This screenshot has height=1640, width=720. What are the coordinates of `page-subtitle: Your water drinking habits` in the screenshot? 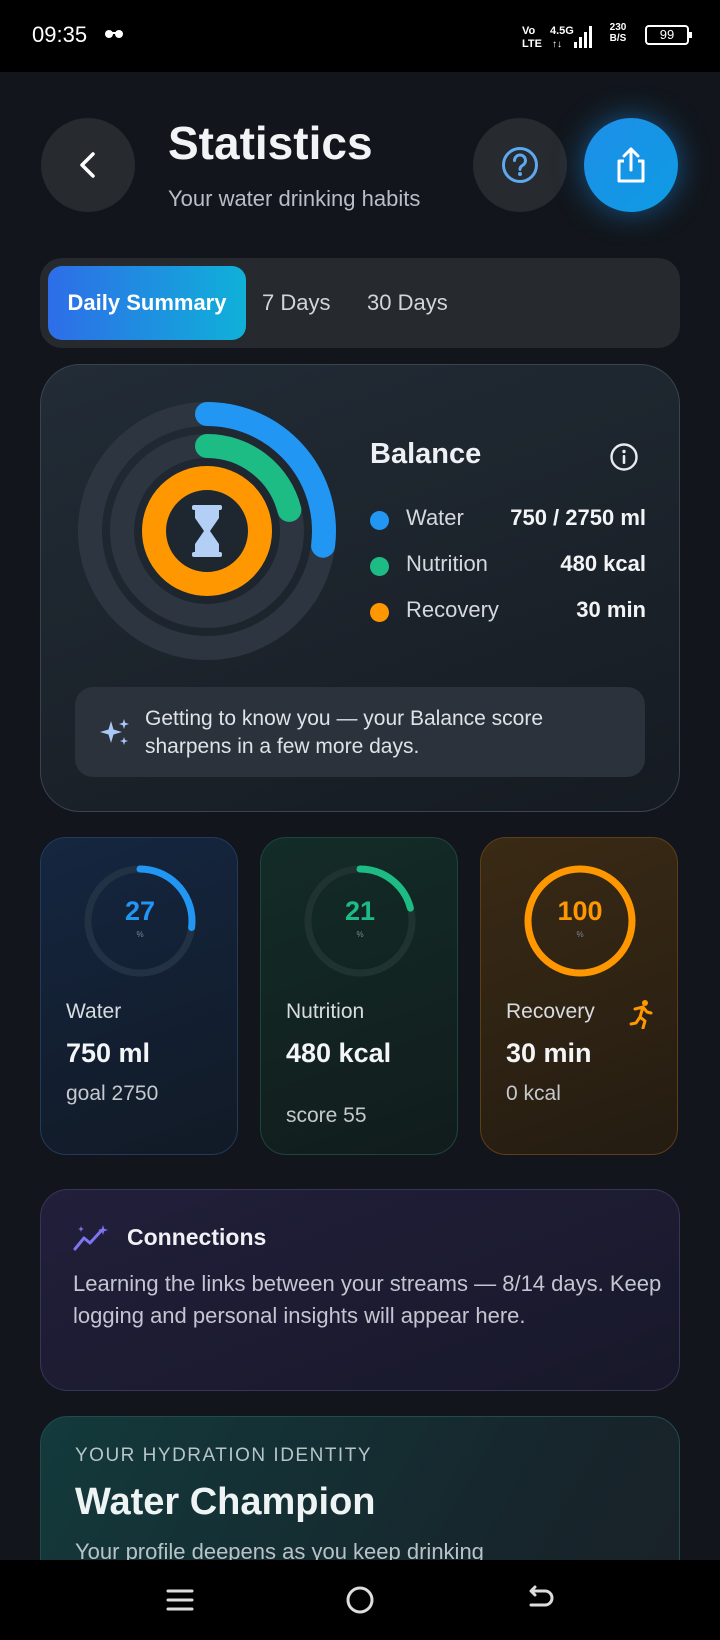 It's located at (294, 198).